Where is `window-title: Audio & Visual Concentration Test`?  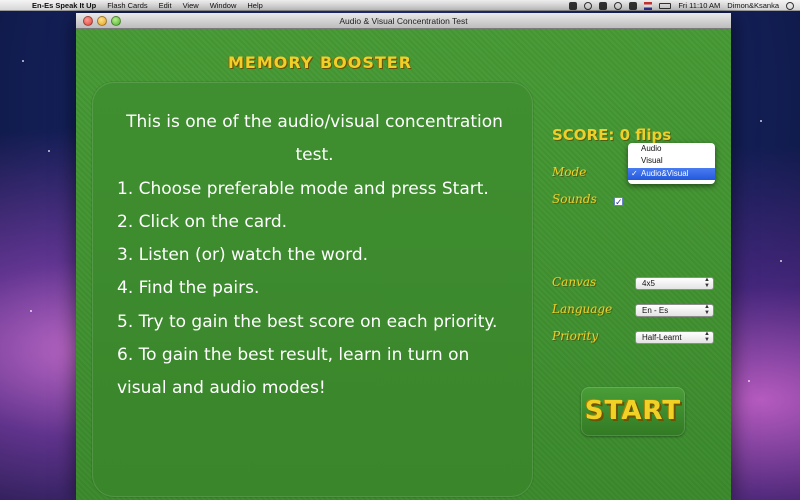
window-title: Audio & Visual Concentration Test is located at coordinates (403, 21).